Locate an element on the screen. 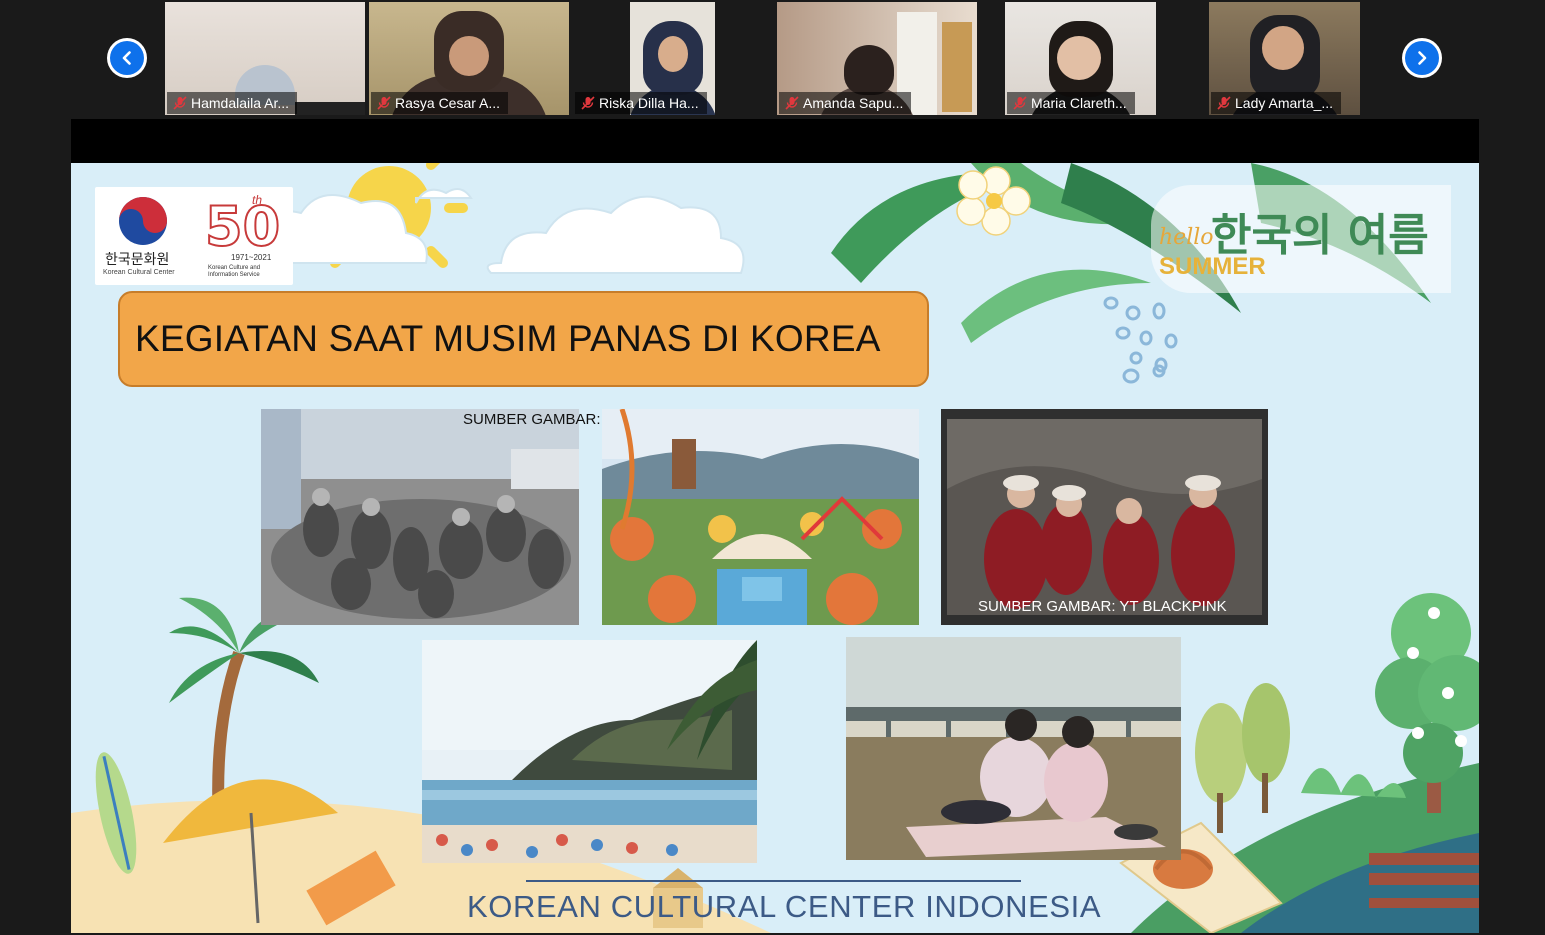  blackpink-cave-photo is located at coordinates (1104, 517).